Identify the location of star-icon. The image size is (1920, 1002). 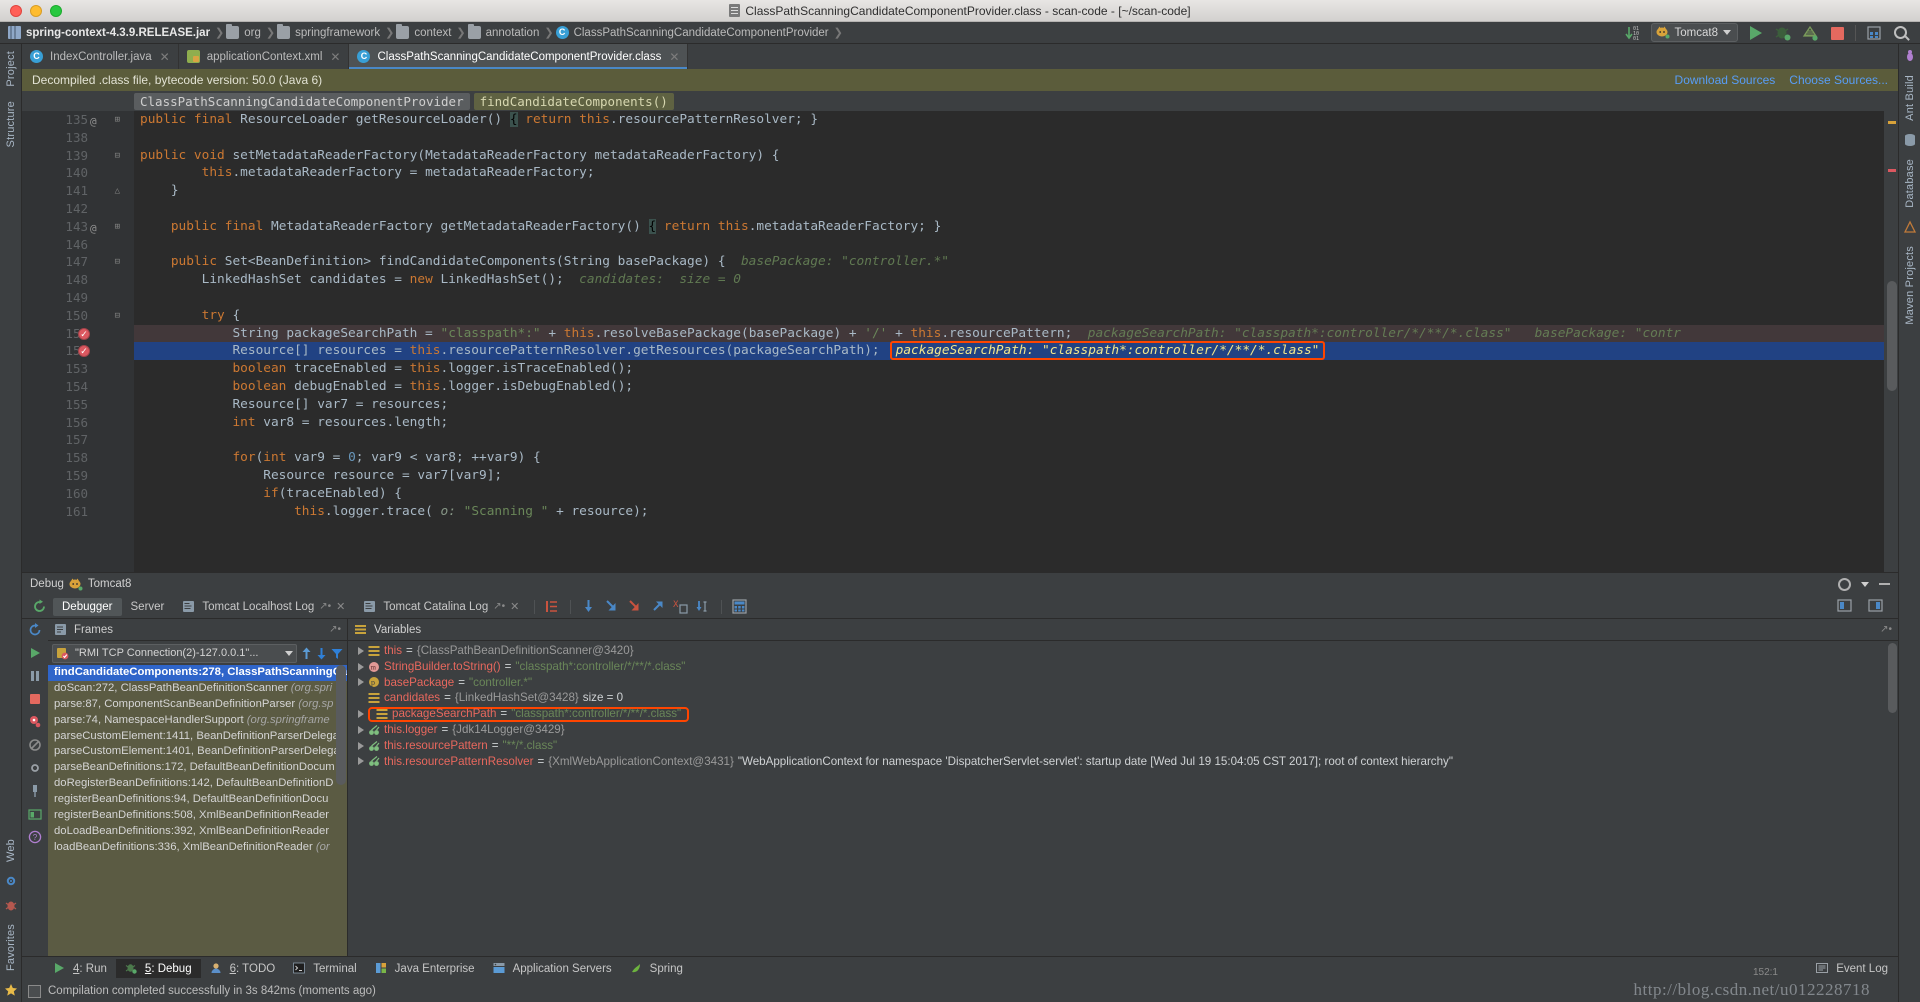
(11, 990).